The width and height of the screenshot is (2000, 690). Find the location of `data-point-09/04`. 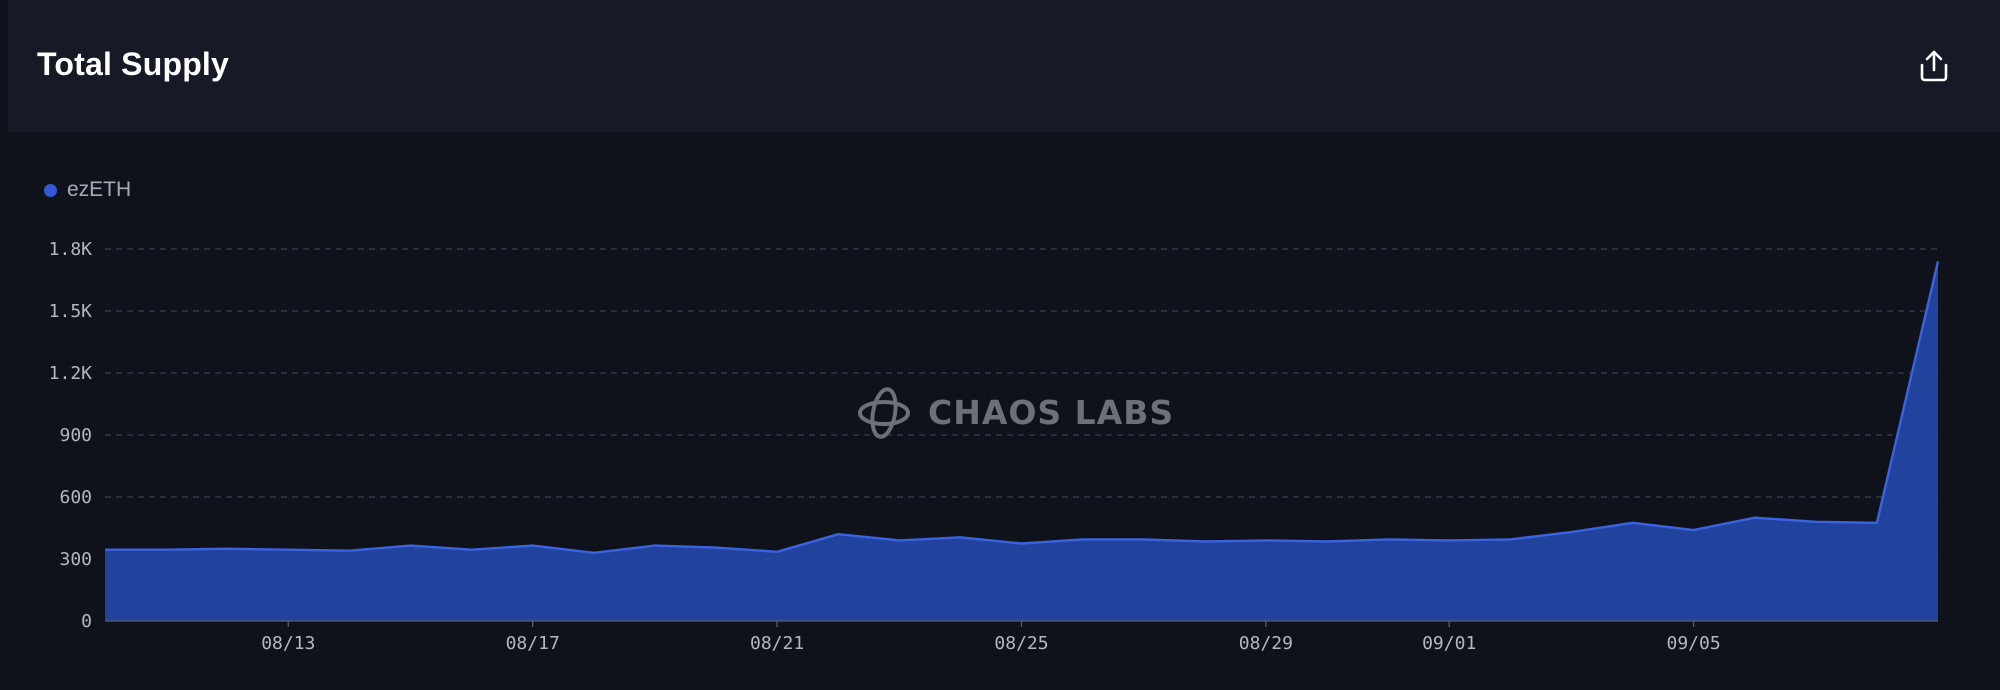

data-point-09/04 is located at coordinates (1633, 523).